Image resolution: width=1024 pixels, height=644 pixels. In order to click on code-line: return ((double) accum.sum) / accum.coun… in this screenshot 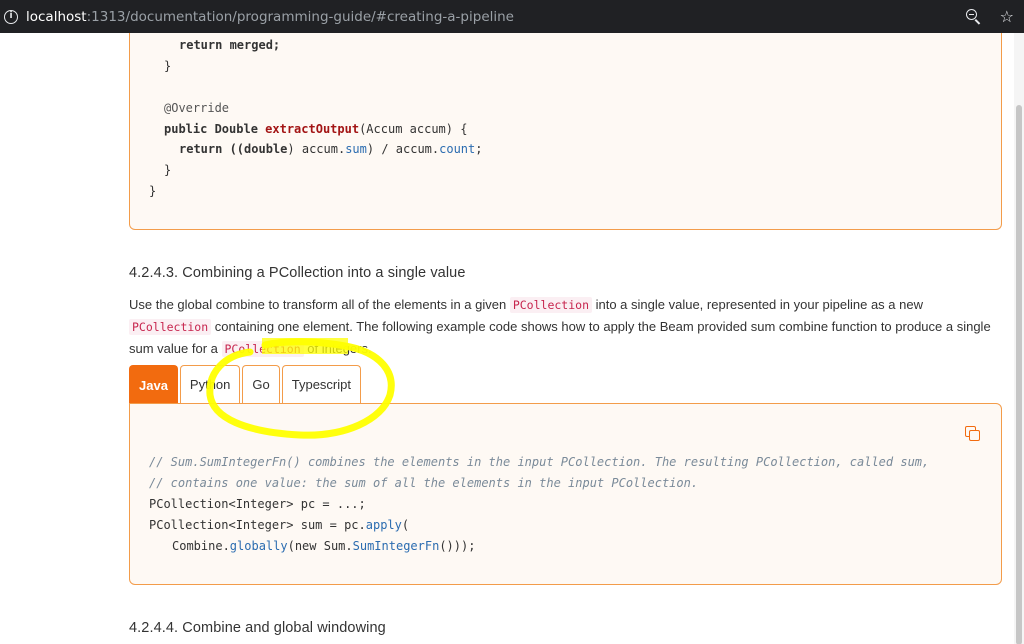, I will do `click(331, 149)`.